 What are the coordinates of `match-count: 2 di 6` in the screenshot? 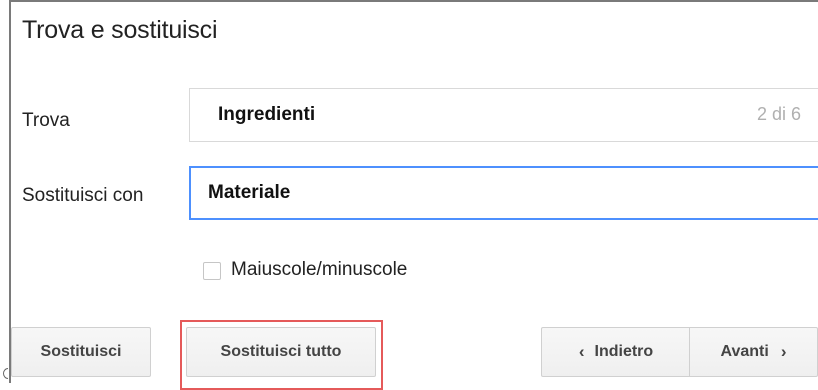 It's located at (778, 114).